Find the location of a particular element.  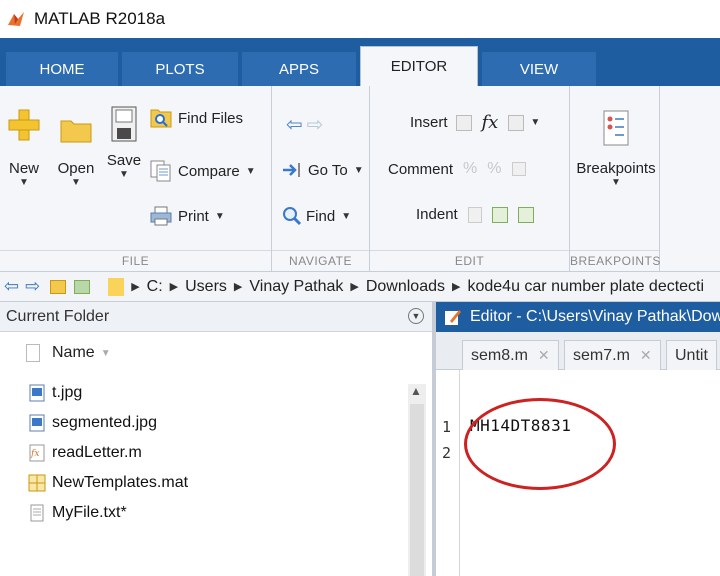

name-column-label: Name is located at coordinates (73, 352).